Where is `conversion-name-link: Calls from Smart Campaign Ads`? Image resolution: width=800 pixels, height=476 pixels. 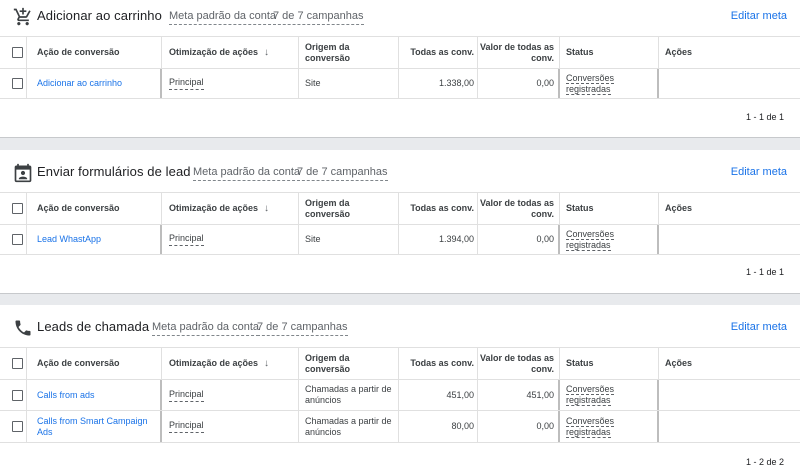
conversion-name-link: Calls from Smart Campaign Ads is located at coordinates (97, 427).